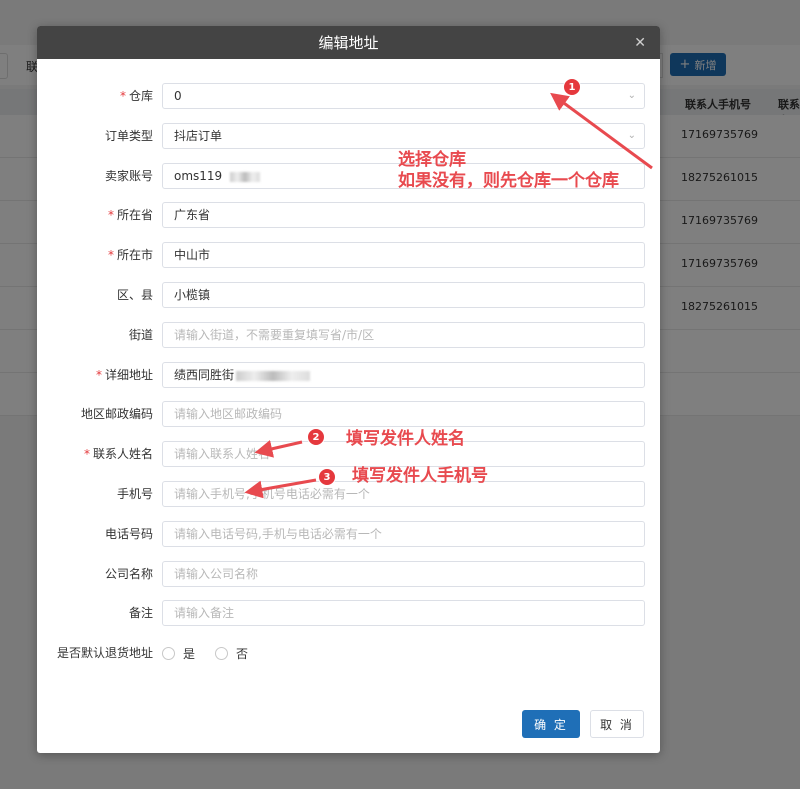 Image resolution: width=800 pixels, height=789 pixels. I want to click on radio-yes-label: 是, so click(189, 653).